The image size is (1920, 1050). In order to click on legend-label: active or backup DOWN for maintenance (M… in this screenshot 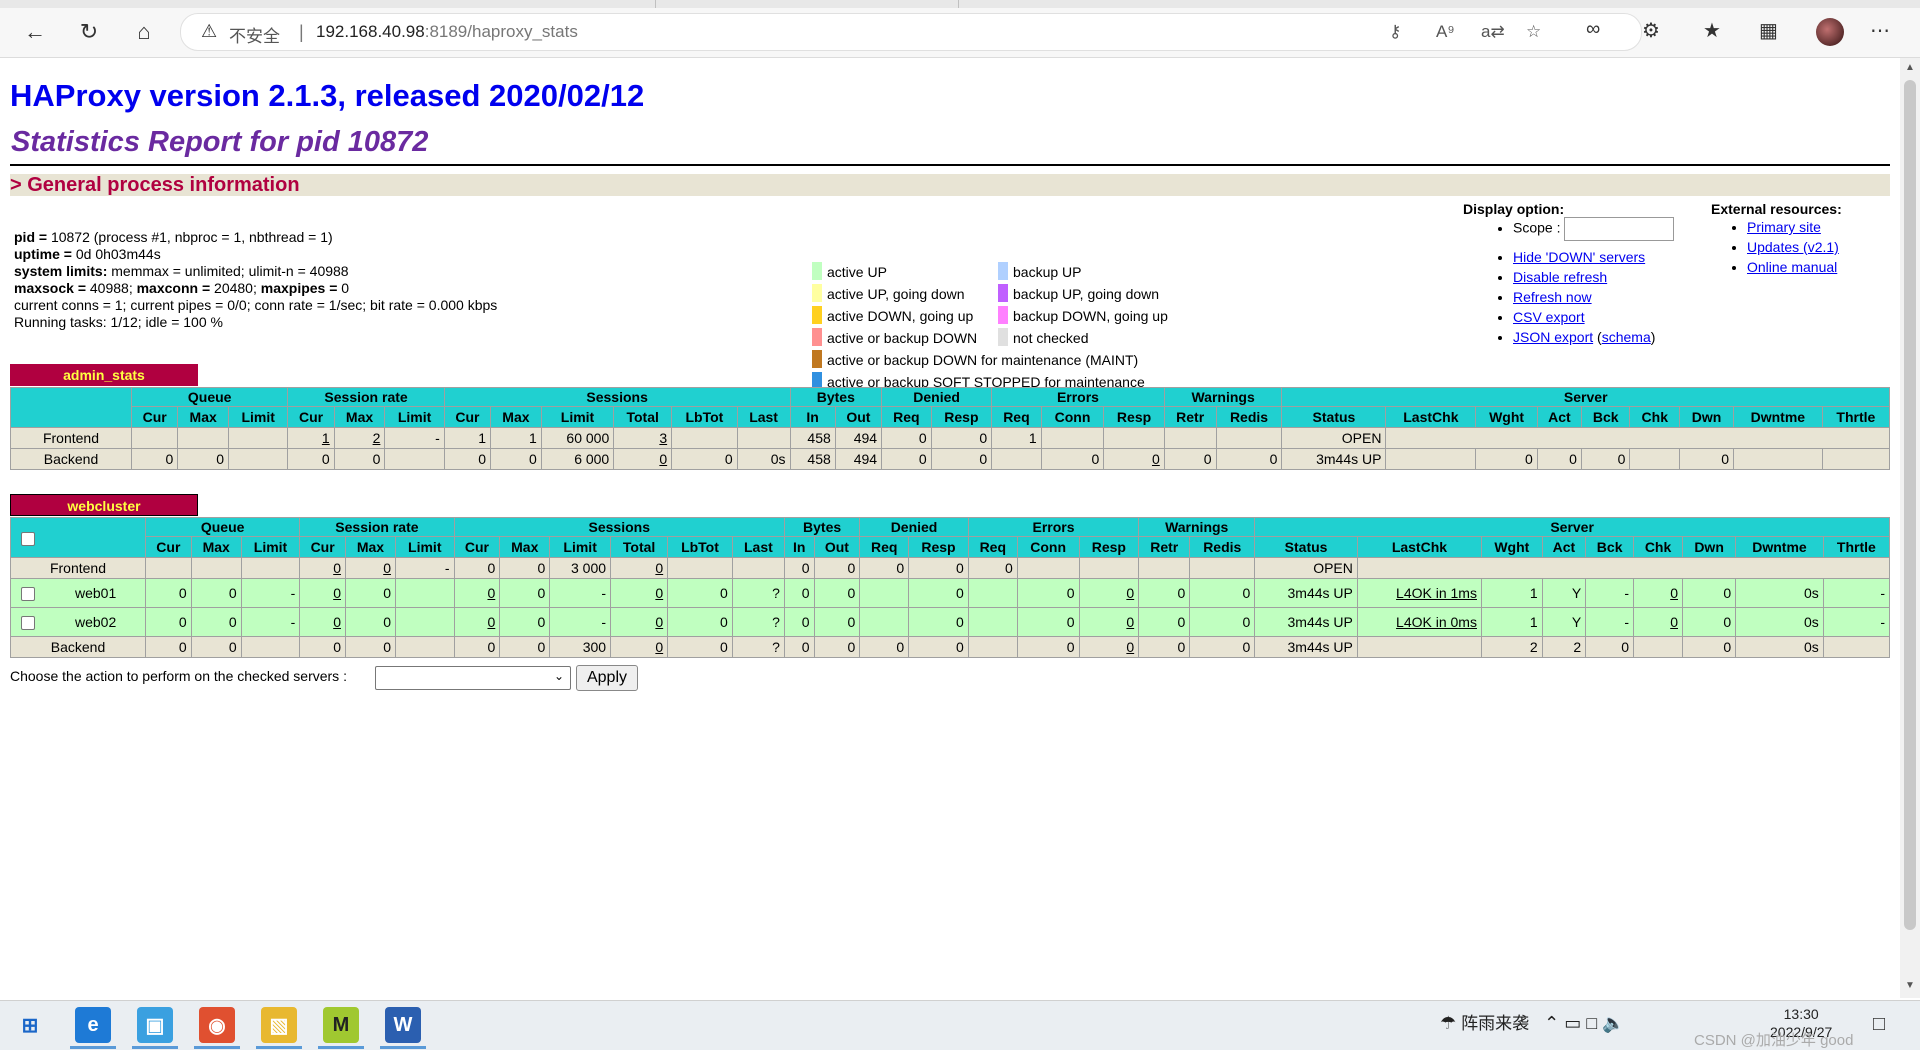, I will do `click(983, 360)`.